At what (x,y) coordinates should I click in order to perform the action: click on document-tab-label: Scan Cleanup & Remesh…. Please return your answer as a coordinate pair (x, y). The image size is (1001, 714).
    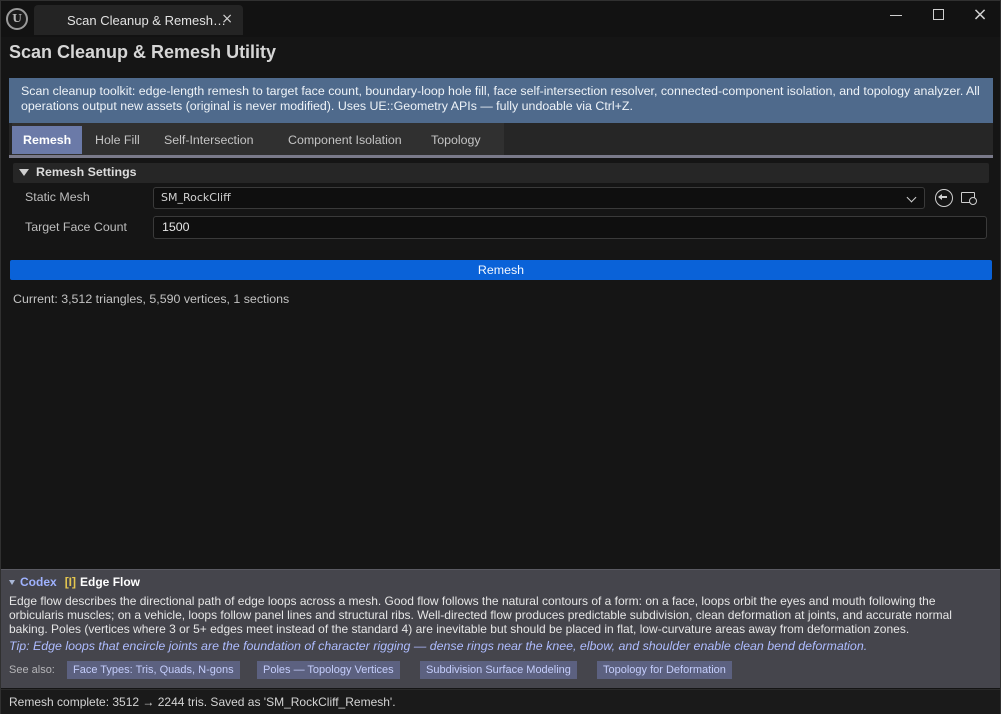
    Looking at the image, I should click on (146, 20).